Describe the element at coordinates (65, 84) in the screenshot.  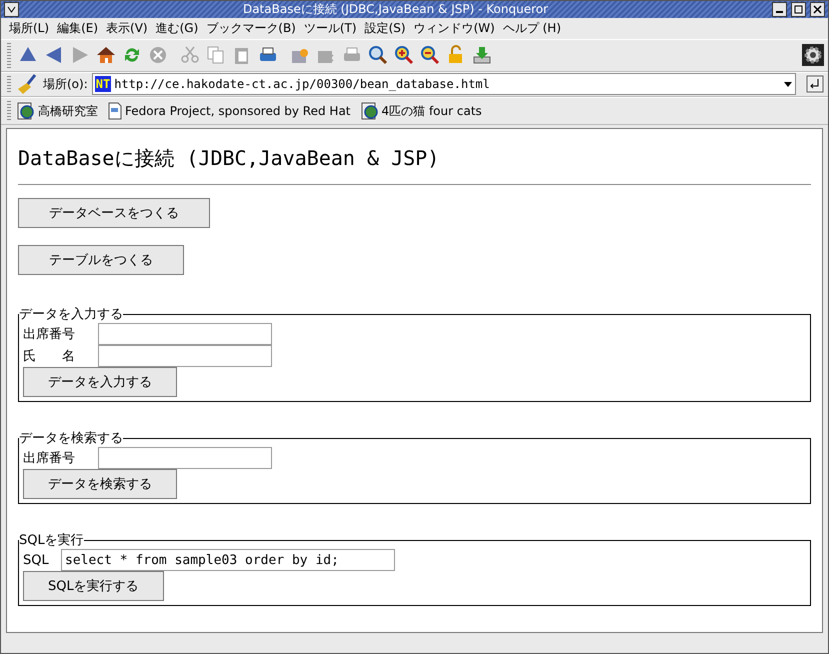
I see `location-label: 場所(o):` at that location.